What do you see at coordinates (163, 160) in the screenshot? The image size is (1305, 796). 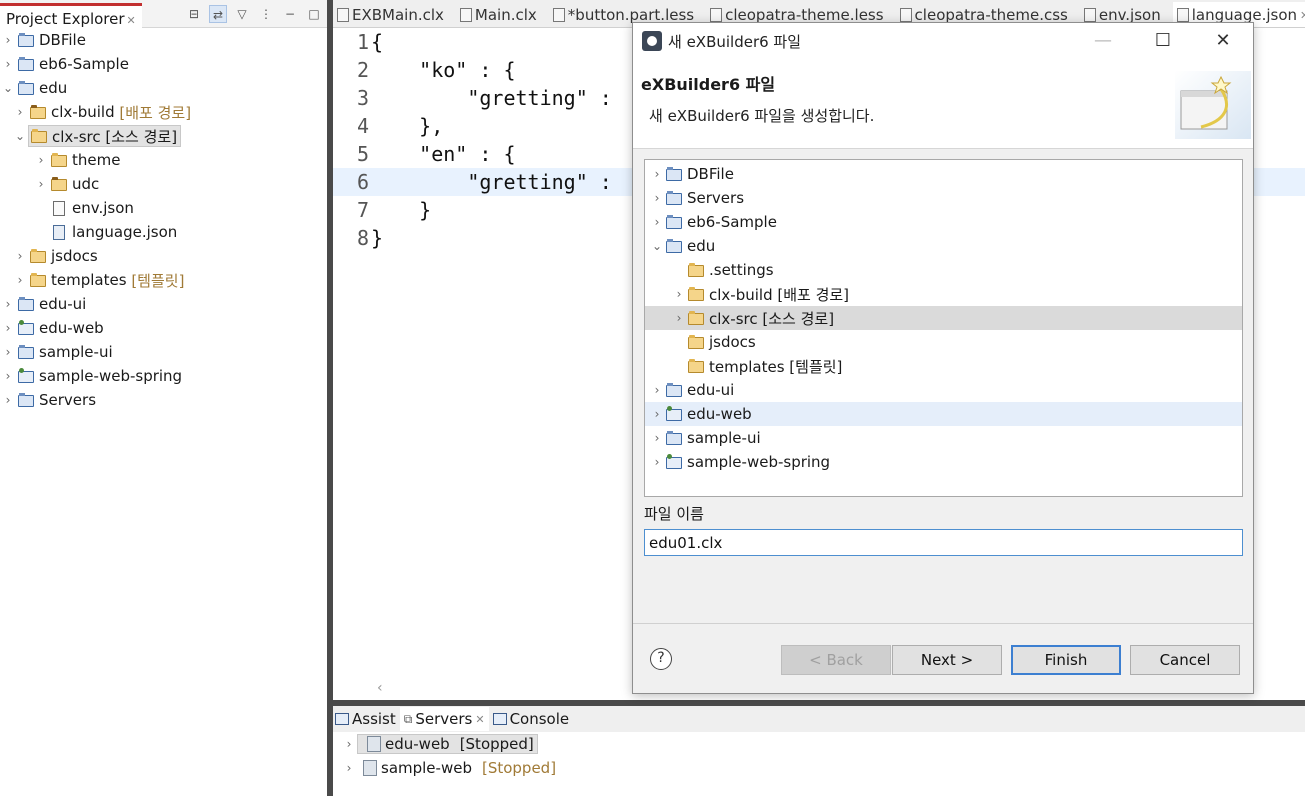 I see `tree-item-theme: › theme` at bounding box center [163, 160].